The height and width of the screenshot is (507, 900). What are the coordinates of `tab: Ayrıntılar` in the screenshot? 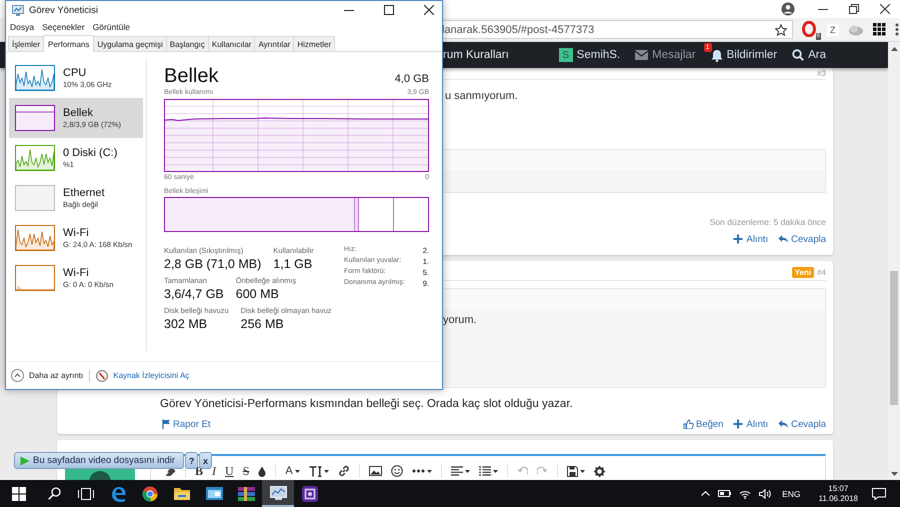 It's located at (274, 43).